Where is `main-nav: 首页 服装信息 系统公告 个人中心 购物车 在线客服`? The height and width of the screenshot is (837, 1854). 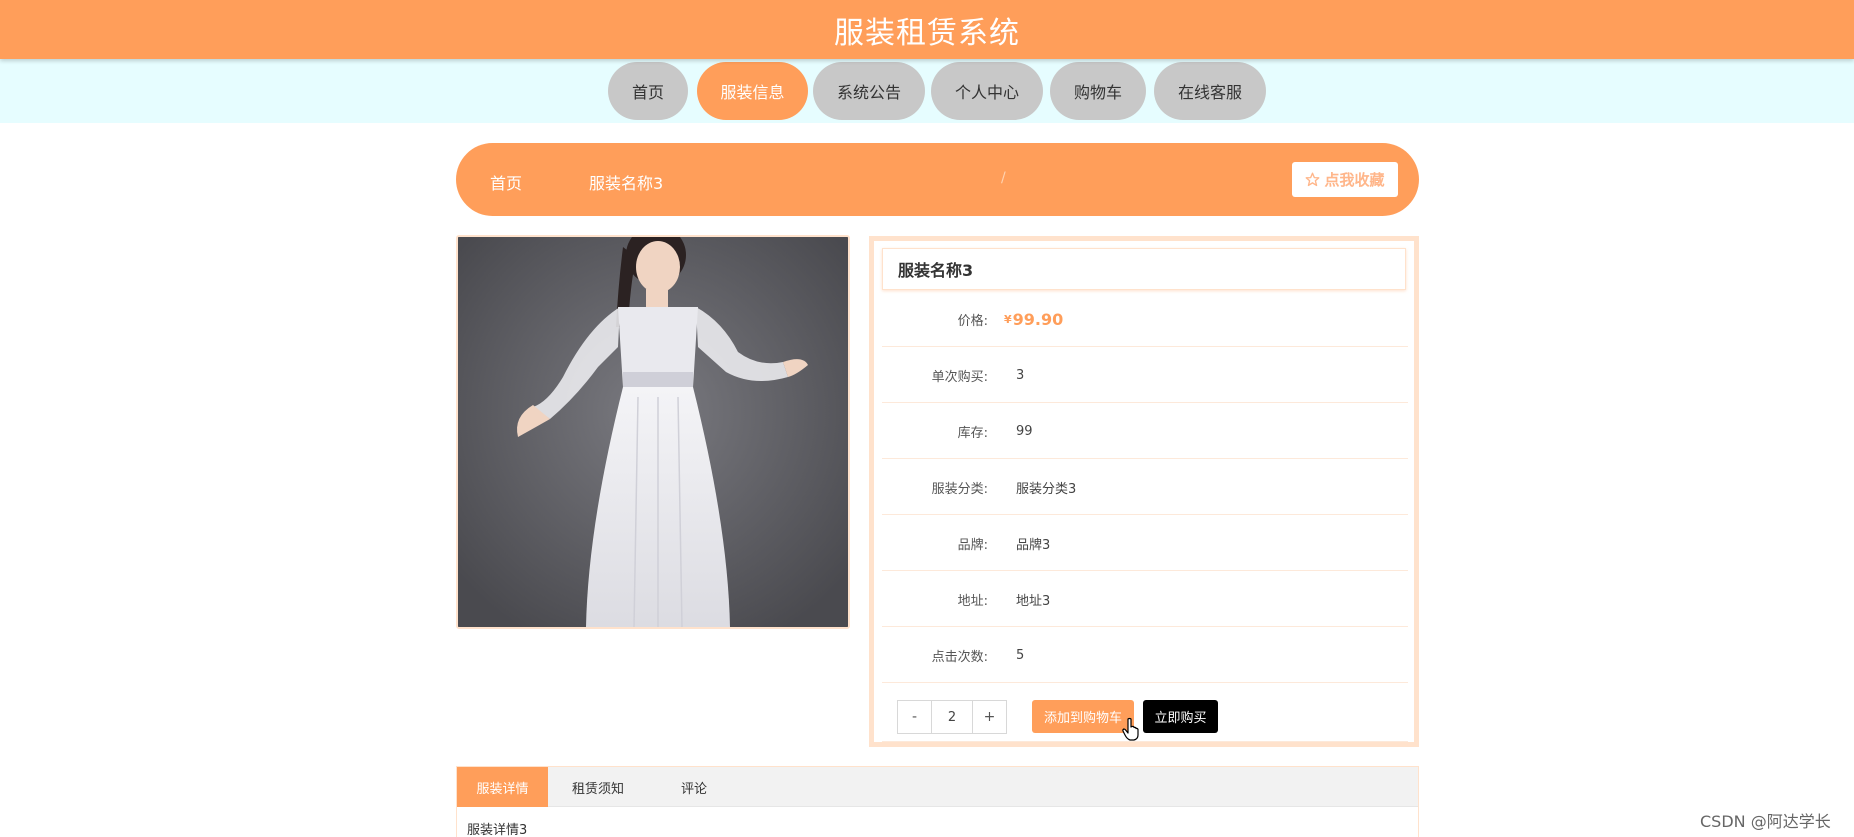 main-nav: 首页 服装信息 系统公告 个人中心 购物车 在线客服 is located at coordinates (927, 91).